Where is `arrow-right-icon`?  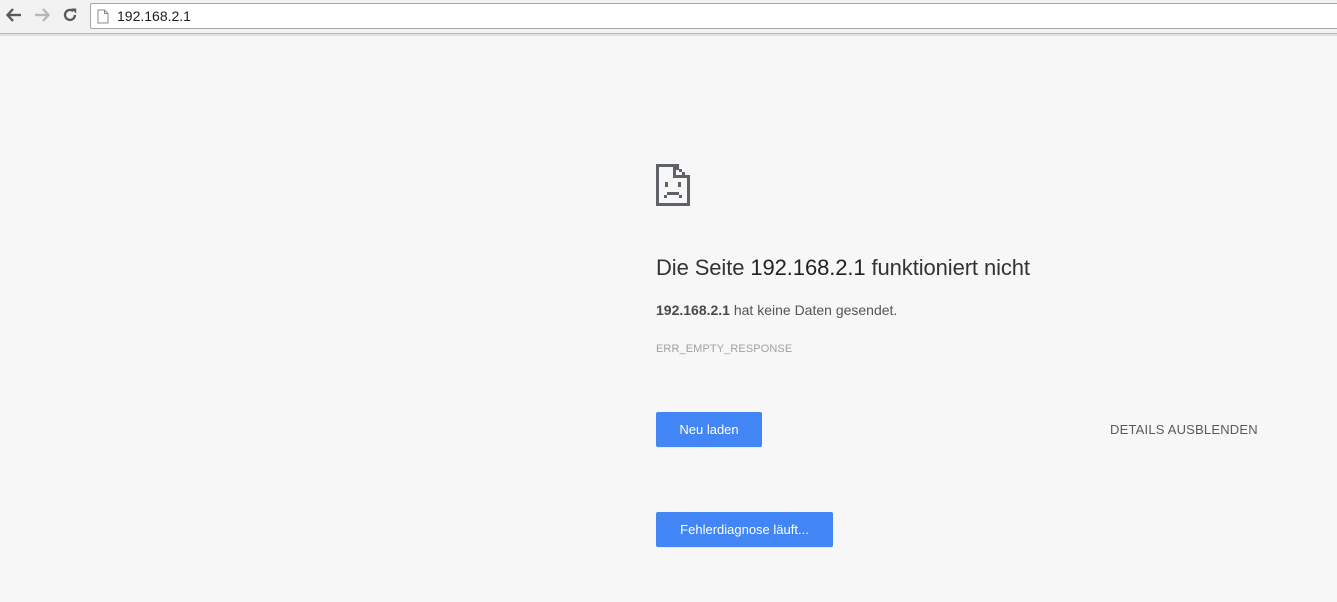
arrow-right-icon is located at coordinates (42, 15).